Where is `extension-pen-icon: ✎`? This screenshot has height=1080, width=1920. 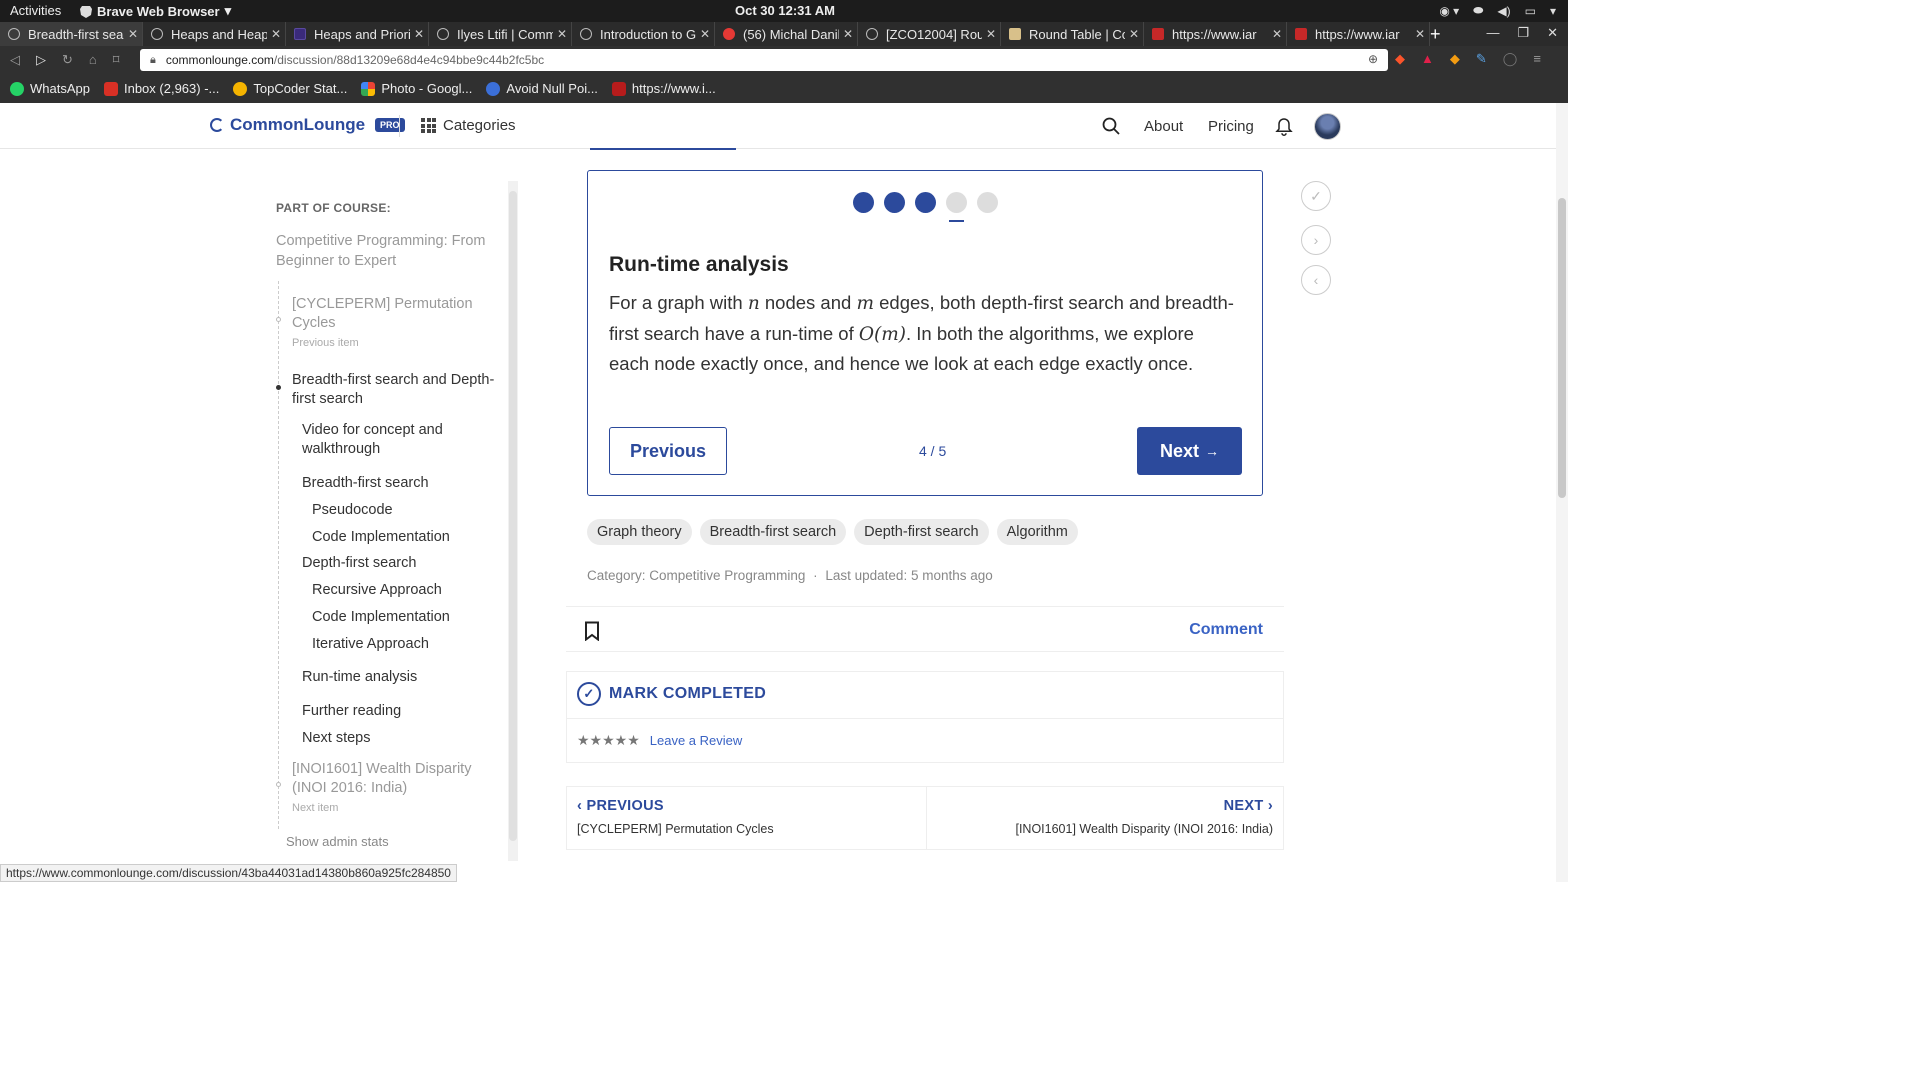
extension-pen-icon: ✎ is located at coordinates (1481, 59).